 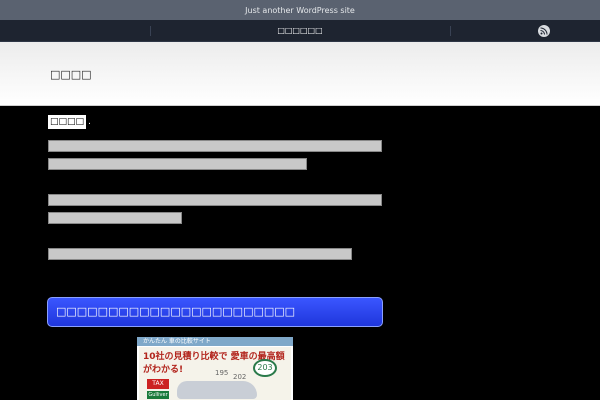 What do you see at coordinates (217, 390) in the screenshot?
I see `car-image` at bounding box center [217, 390].